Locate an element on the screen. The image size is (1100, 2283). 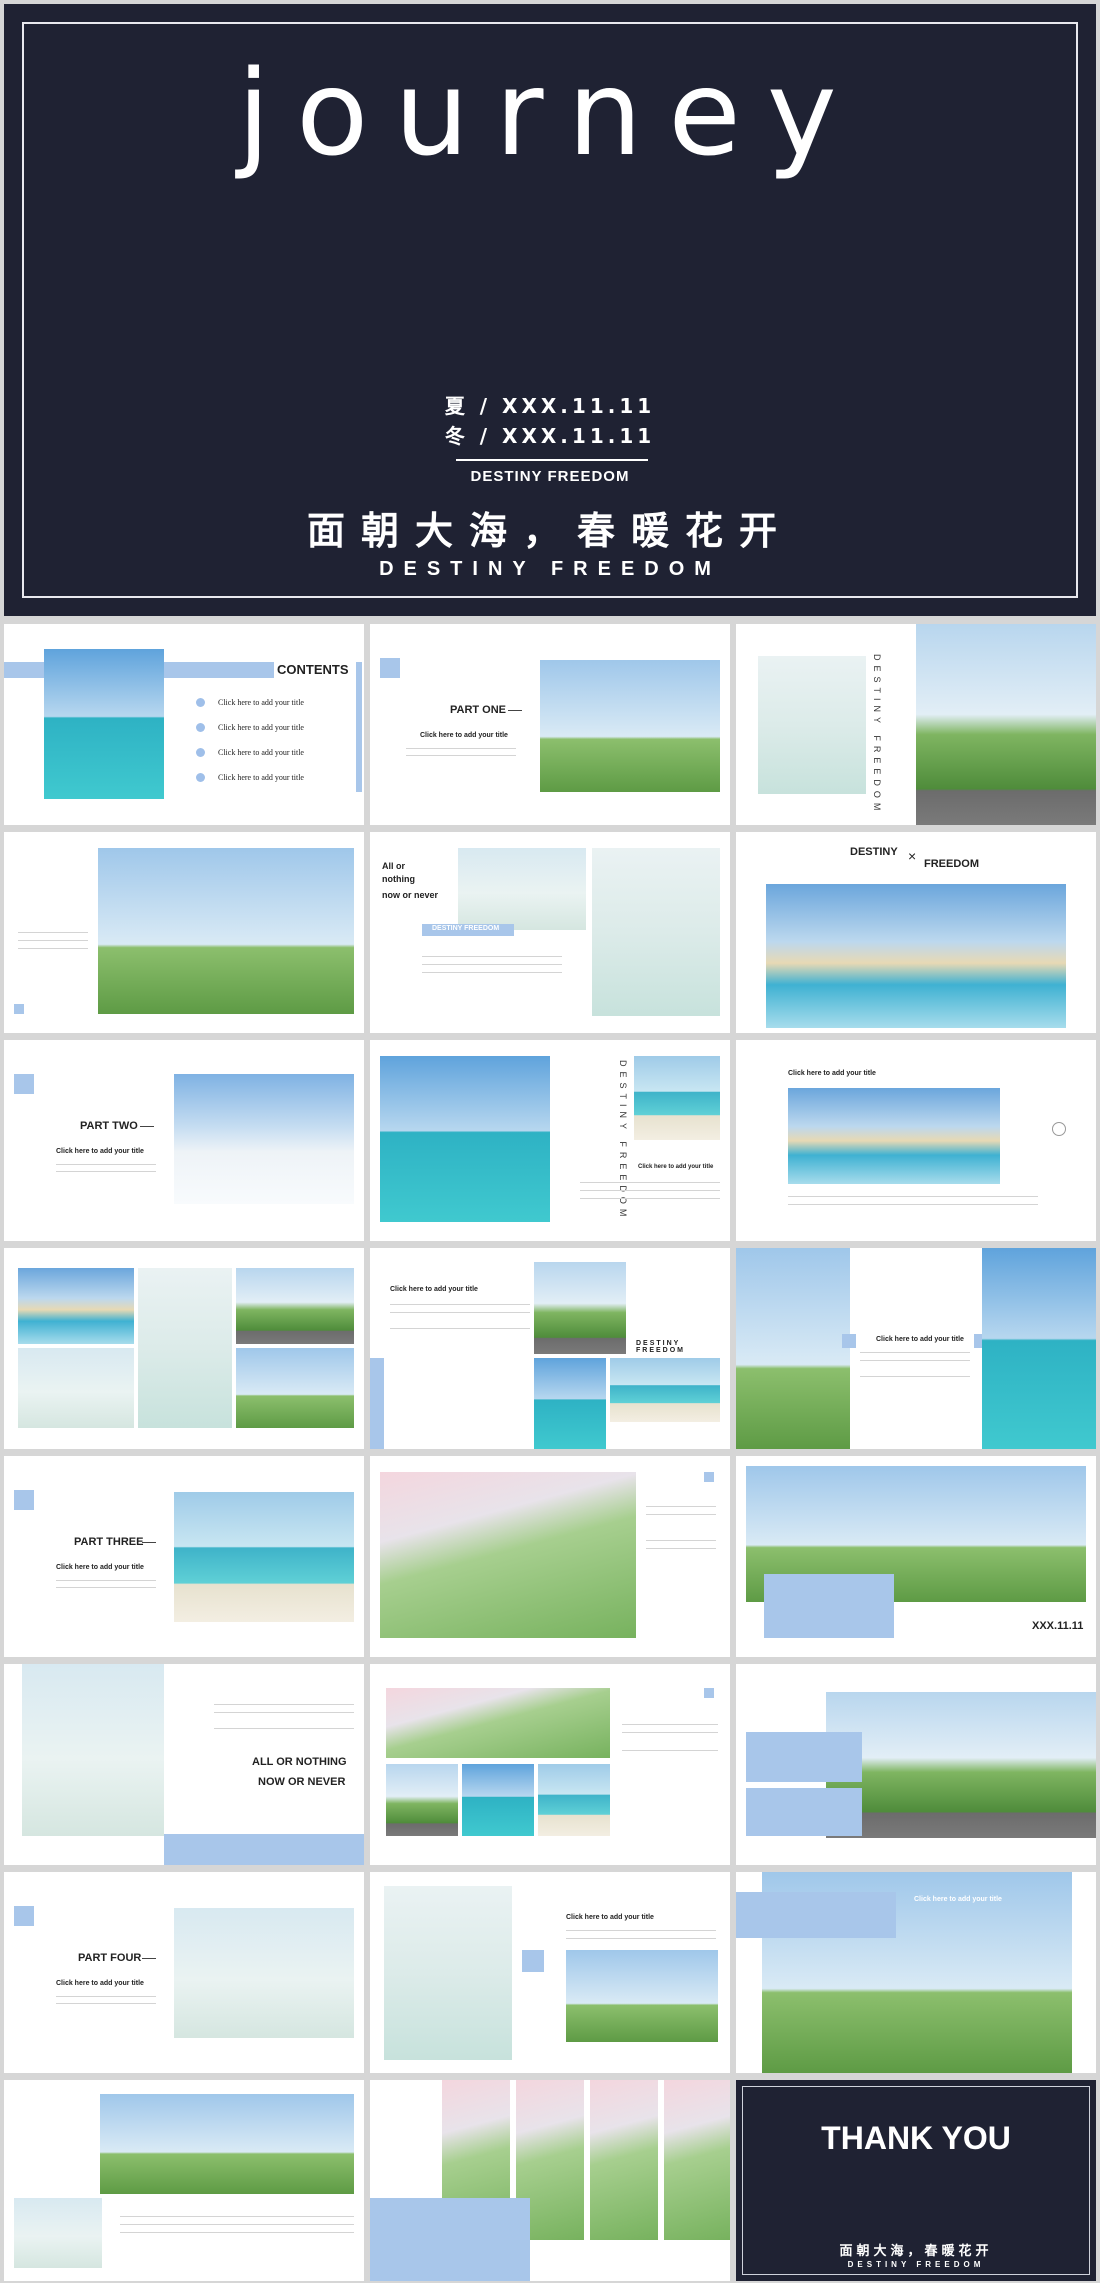
slide-part-three: PART THREE Click here to add your title is located at coordinates (184, 1556).